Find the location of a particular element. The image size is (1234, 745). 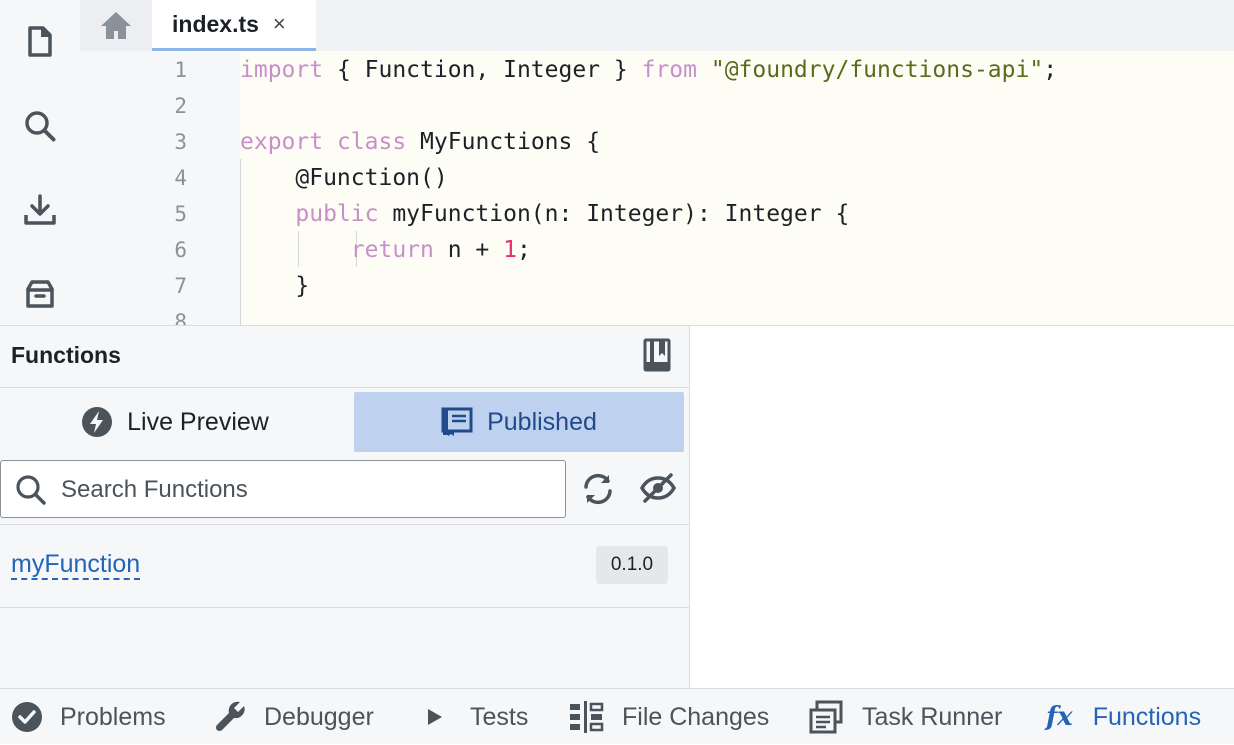

version-badge: 0.1.0 is located at coordinates (632, 565).